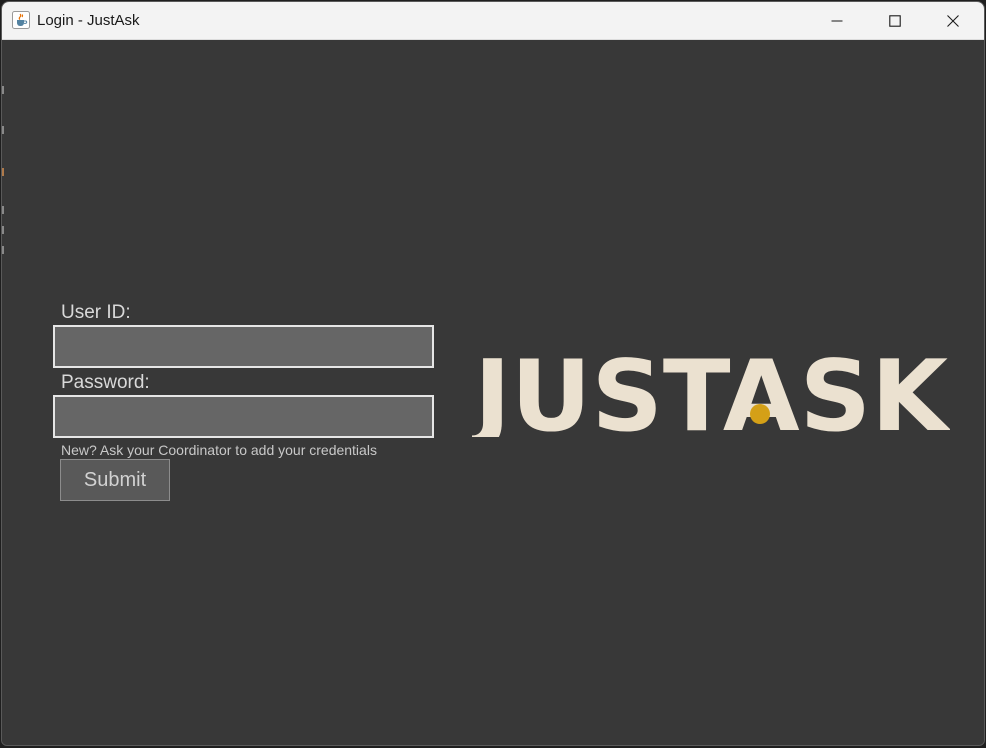 This screenshot has width=986, height=748. What do you see at coordinates (493, 21) in the screenshot?
I see `title-bar: Login - JustAsk` at bounding box center [493, 21].